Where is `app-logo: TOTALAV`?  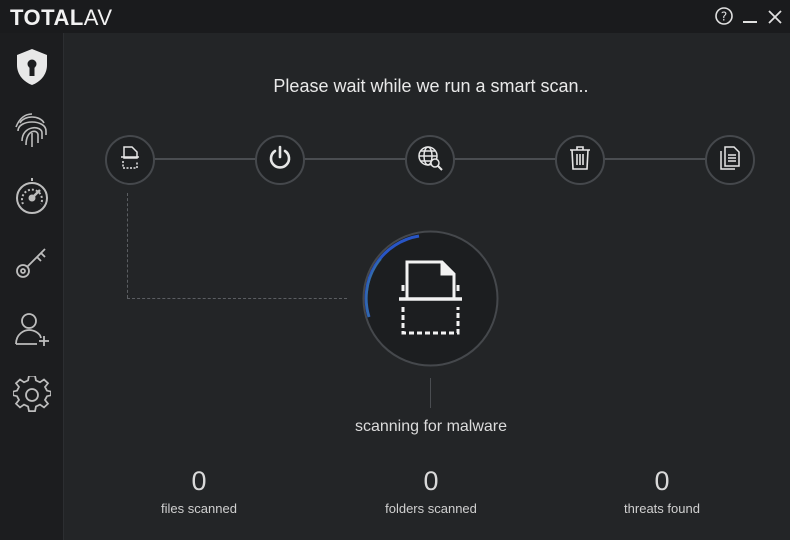
app-logo: TOTALAV is located at coordinates (61, 18).